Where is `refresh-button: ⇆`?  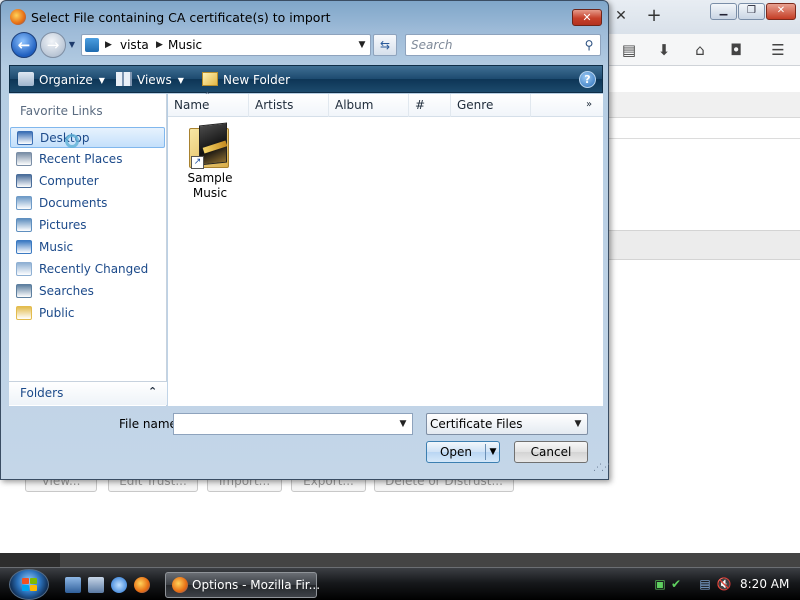
refresh-button: ⇆ is located at coordinates (385, 45).